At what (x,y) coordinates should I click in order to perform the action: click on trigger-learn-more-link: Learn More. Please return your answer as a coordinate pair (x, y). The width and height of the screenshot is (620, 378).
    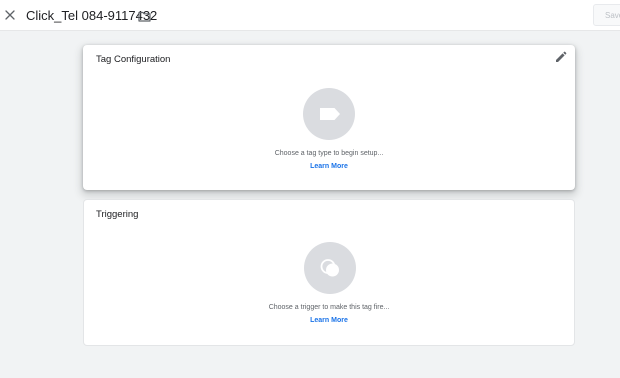
    Looking at the image, I should click on (329, 320).